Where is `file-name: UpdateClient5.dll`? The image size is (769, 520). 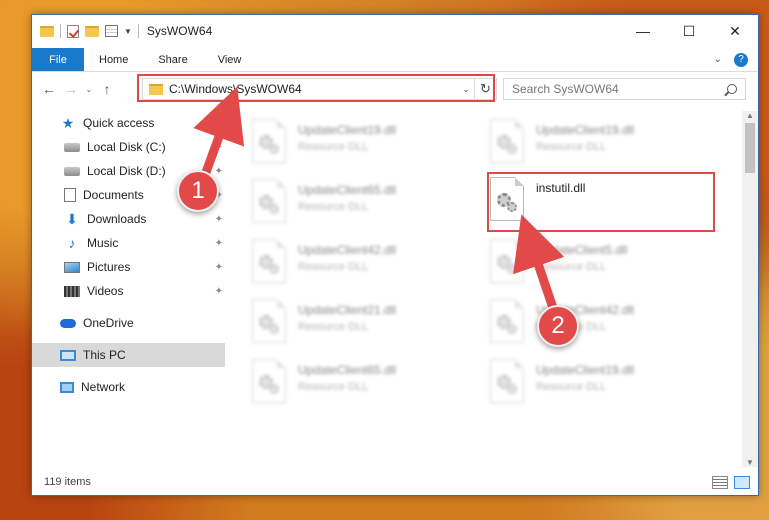 file-name: UpdateClient5.dll is located at coordinates (582, 250).